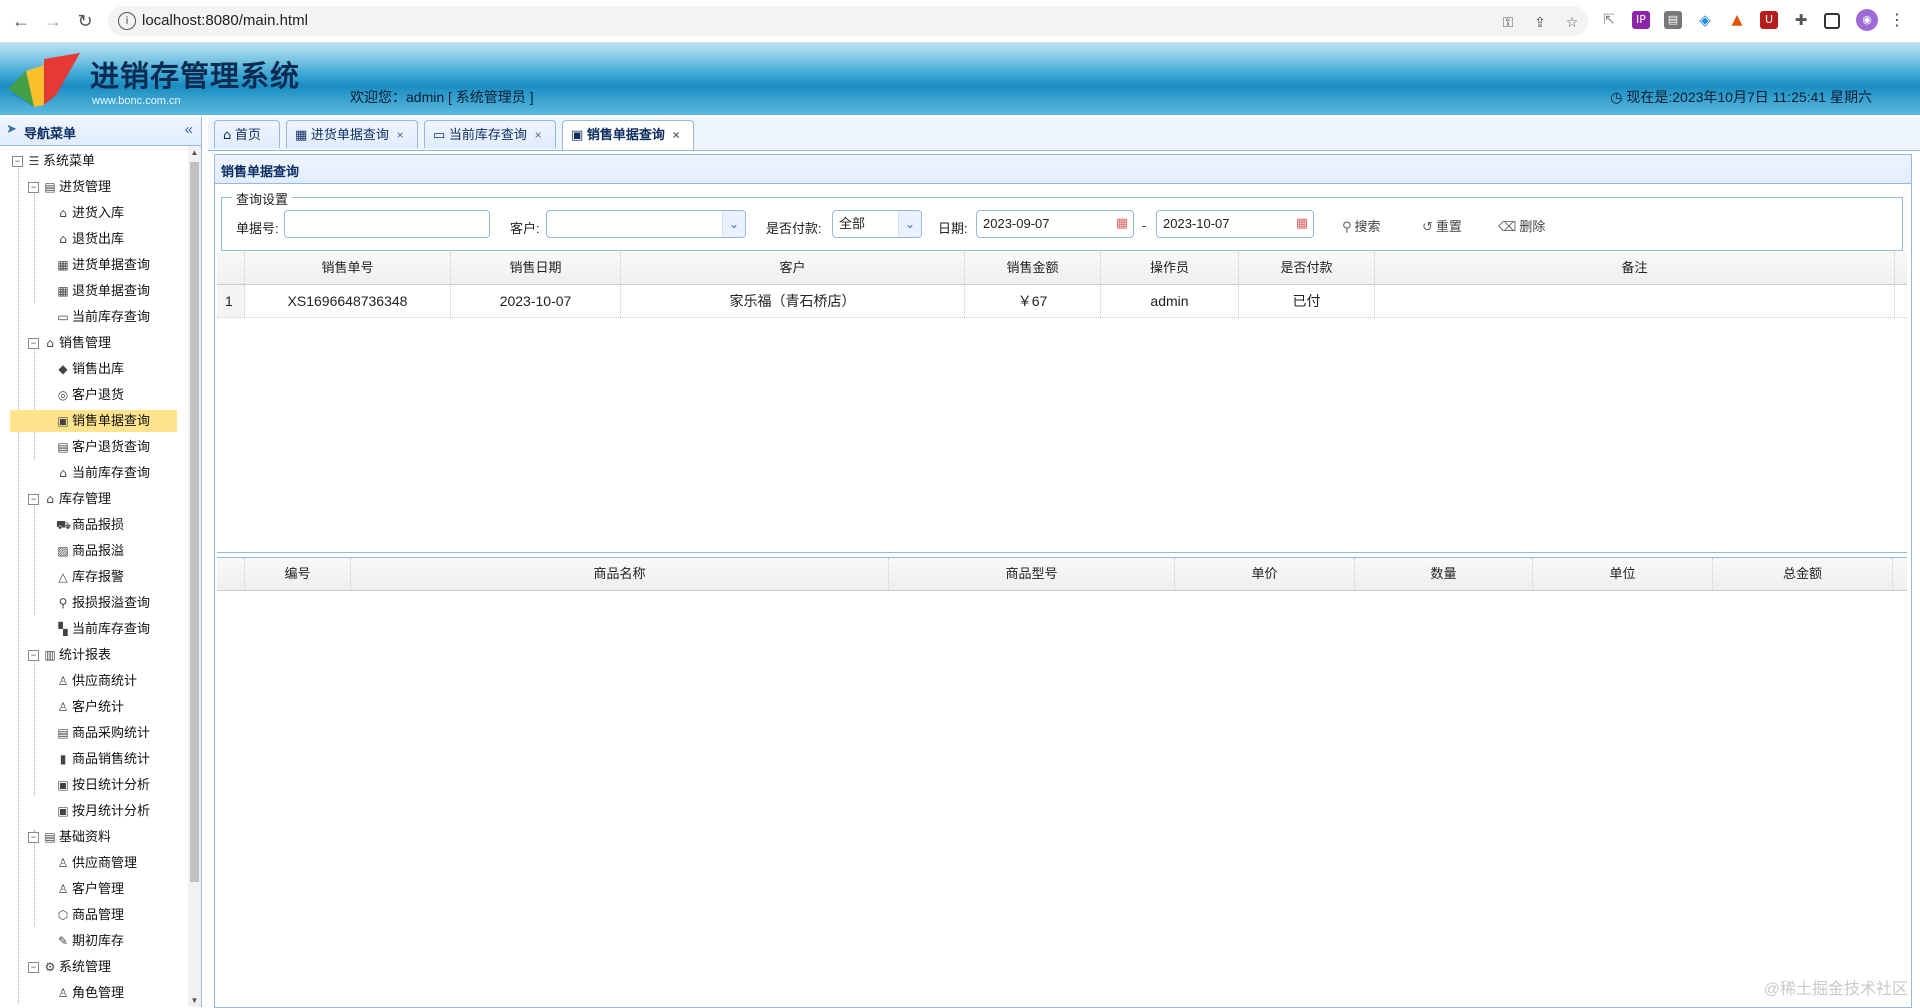 The width and height of the screenshot is (1920, 1008). Describe the element at coordinates (352, 134) in the screenshot. I see `tab-purchase-query: ▦ 进货单据查询 ×` at that location.